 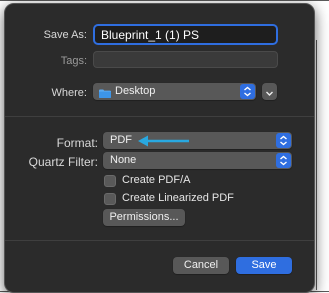 I want to click on where-label: Where:, so click(x=69, y=93).